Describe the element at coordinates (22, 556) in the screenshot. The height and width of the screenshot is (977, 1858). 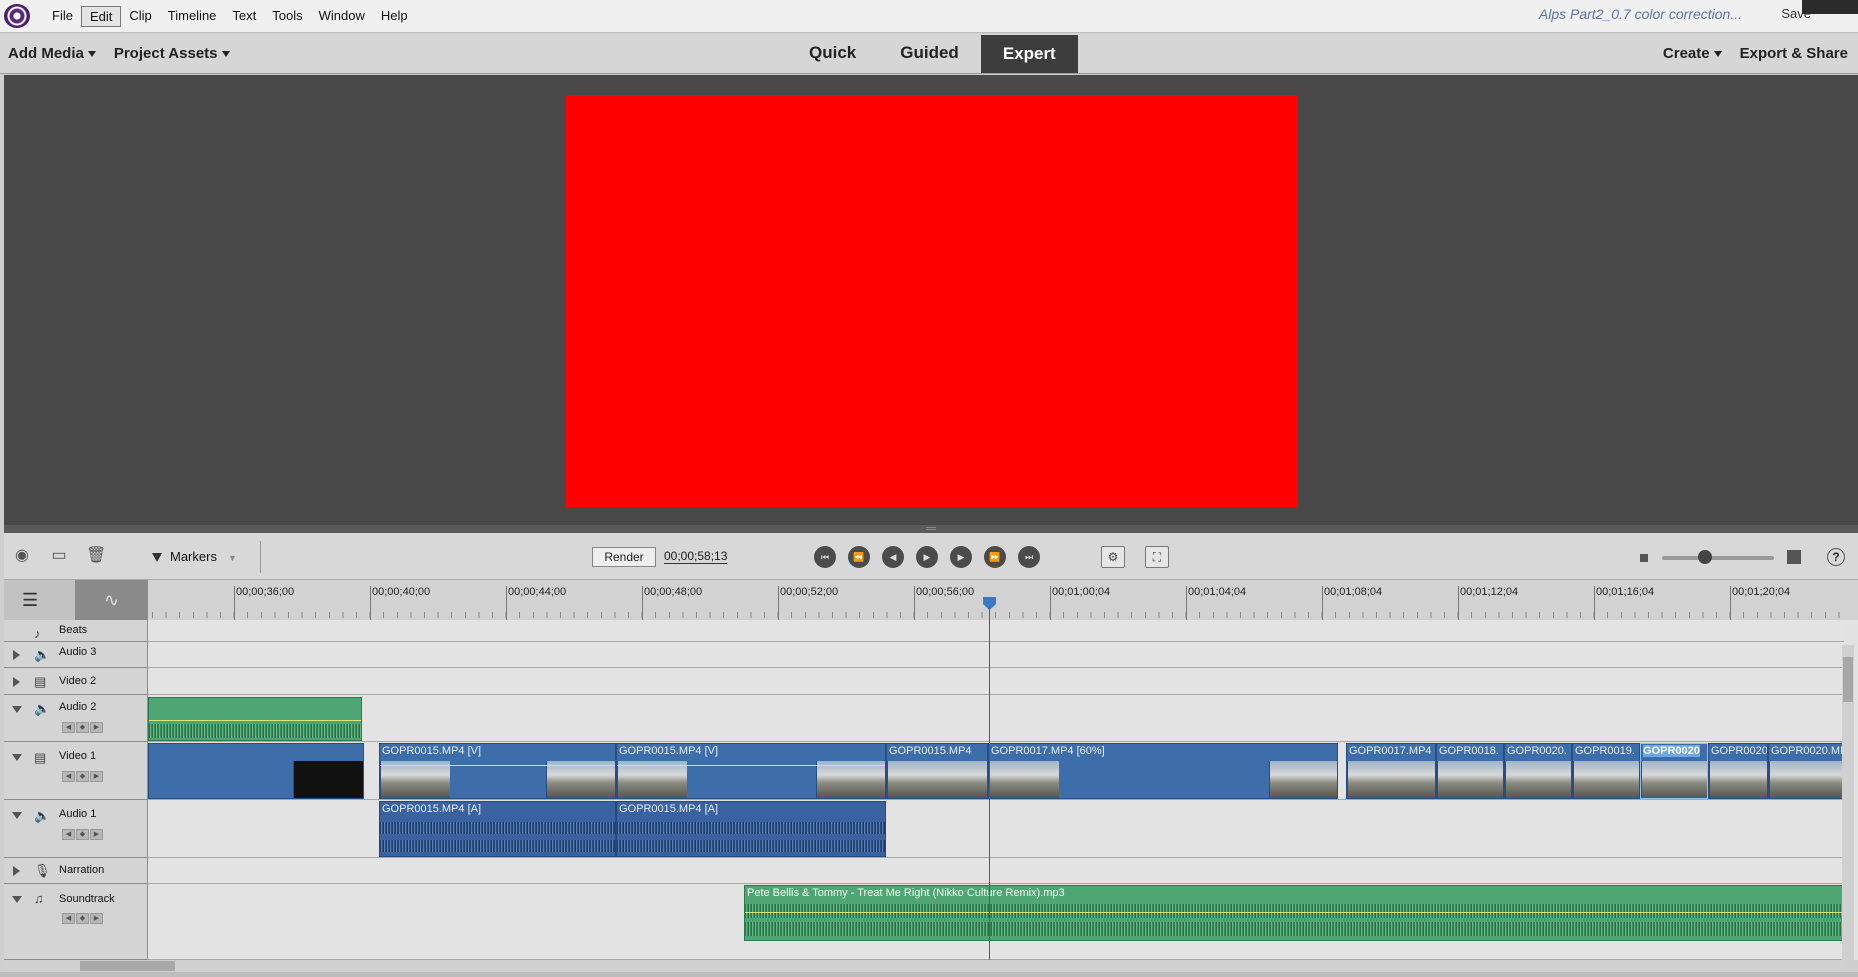
I see `camera-icon: ◉` at that location.